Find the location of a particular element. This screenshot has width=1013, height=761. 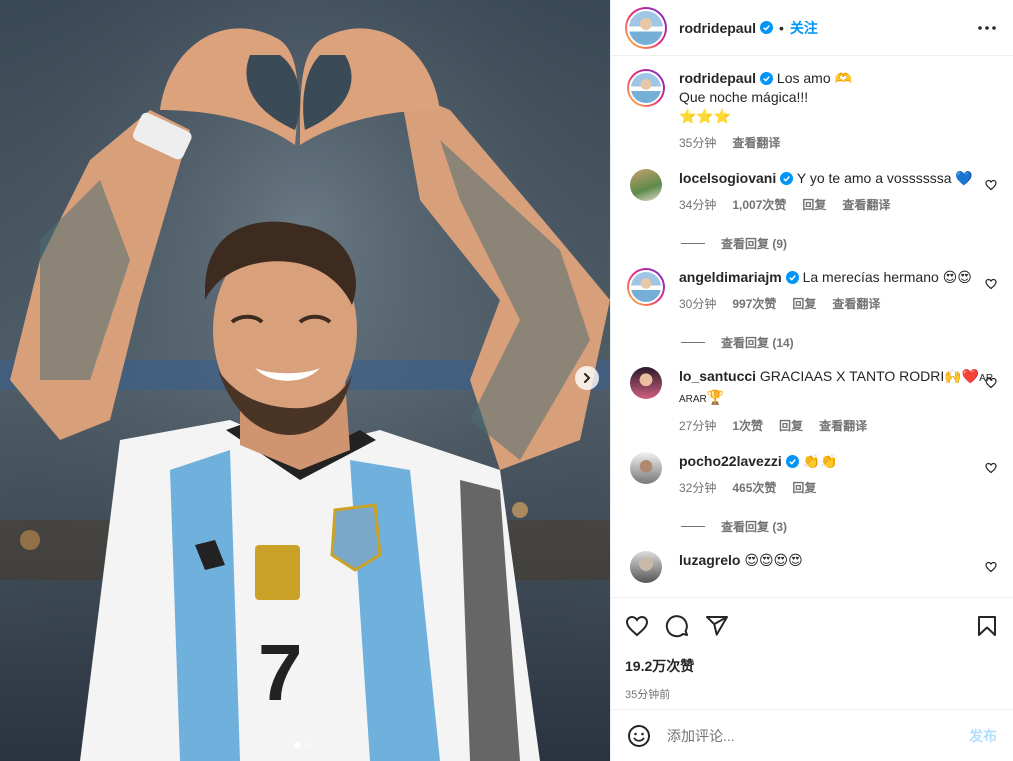

caption-text-line2: Que noche mágica!!! is located at coordinates (744, 97).